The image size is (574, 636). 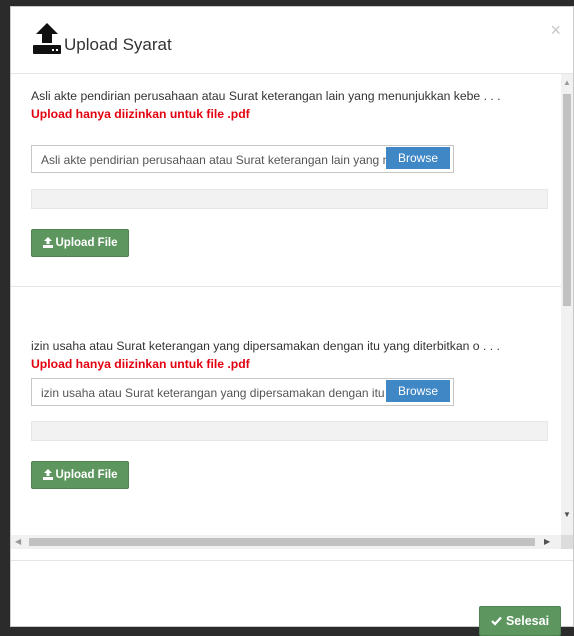 I want to click on dialog-title: Upload Syarat, so click(x=118, y=44).